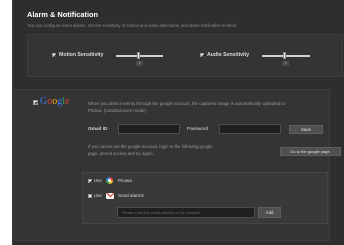  What do you see at coordinates (67, 101) in the screenshot?
I see `google-logo-letter: e` at bounding box center [67, 101].